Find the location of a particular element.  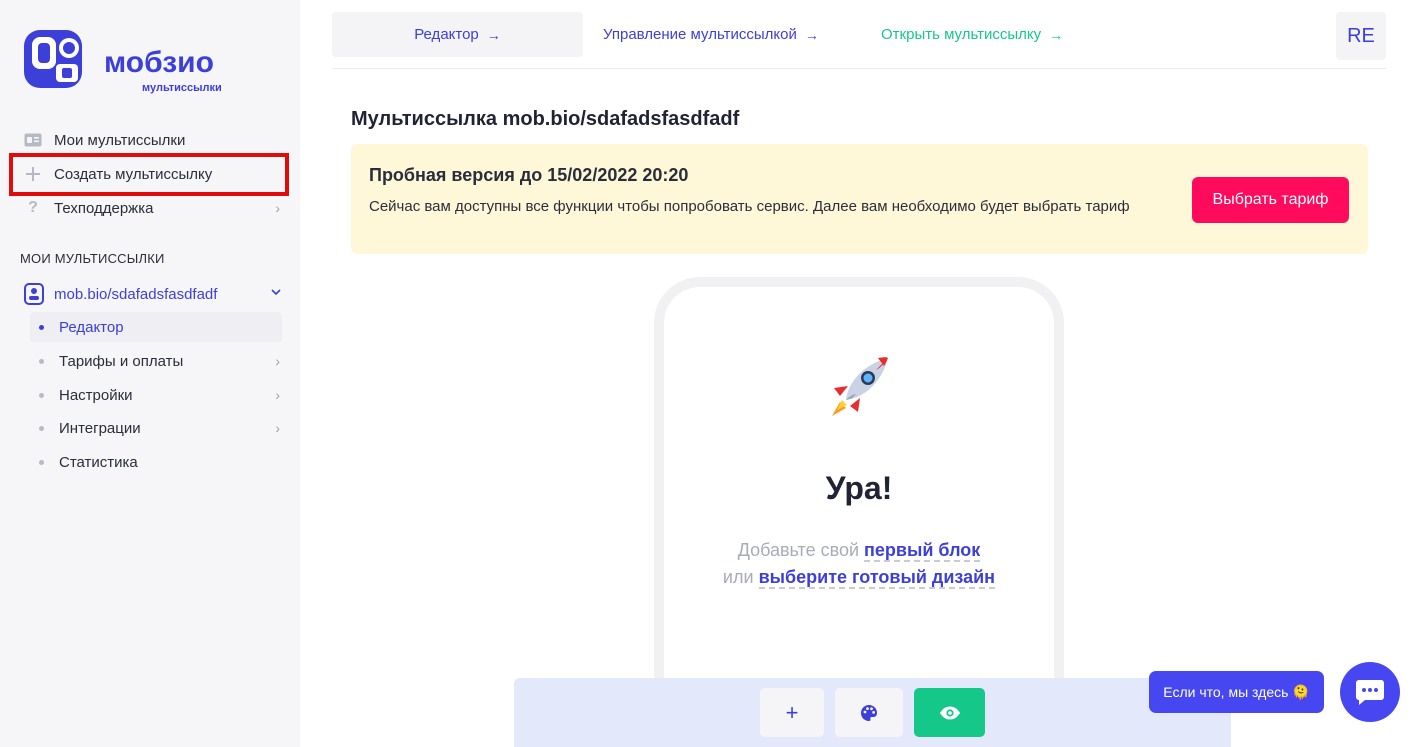

tab-label: Редактор is located at coordinates (446, 34).